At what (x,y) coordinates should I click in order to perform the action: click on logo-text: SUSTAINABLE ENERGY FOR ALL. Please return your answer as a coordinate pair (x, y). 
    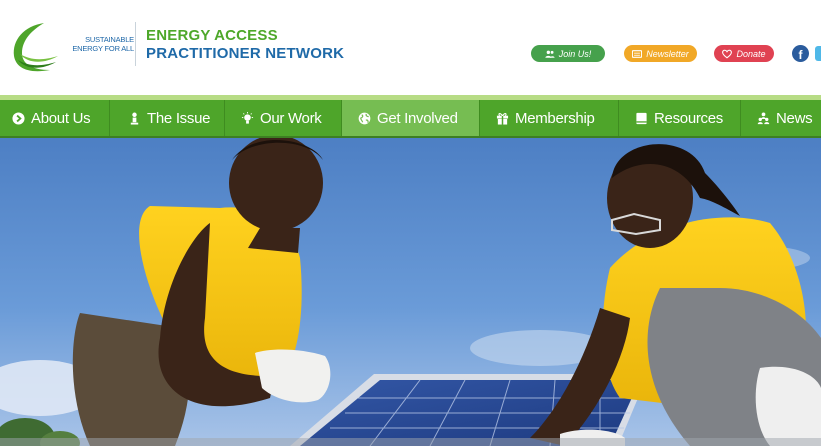
    Looking at the image, I should click on (93, 44).